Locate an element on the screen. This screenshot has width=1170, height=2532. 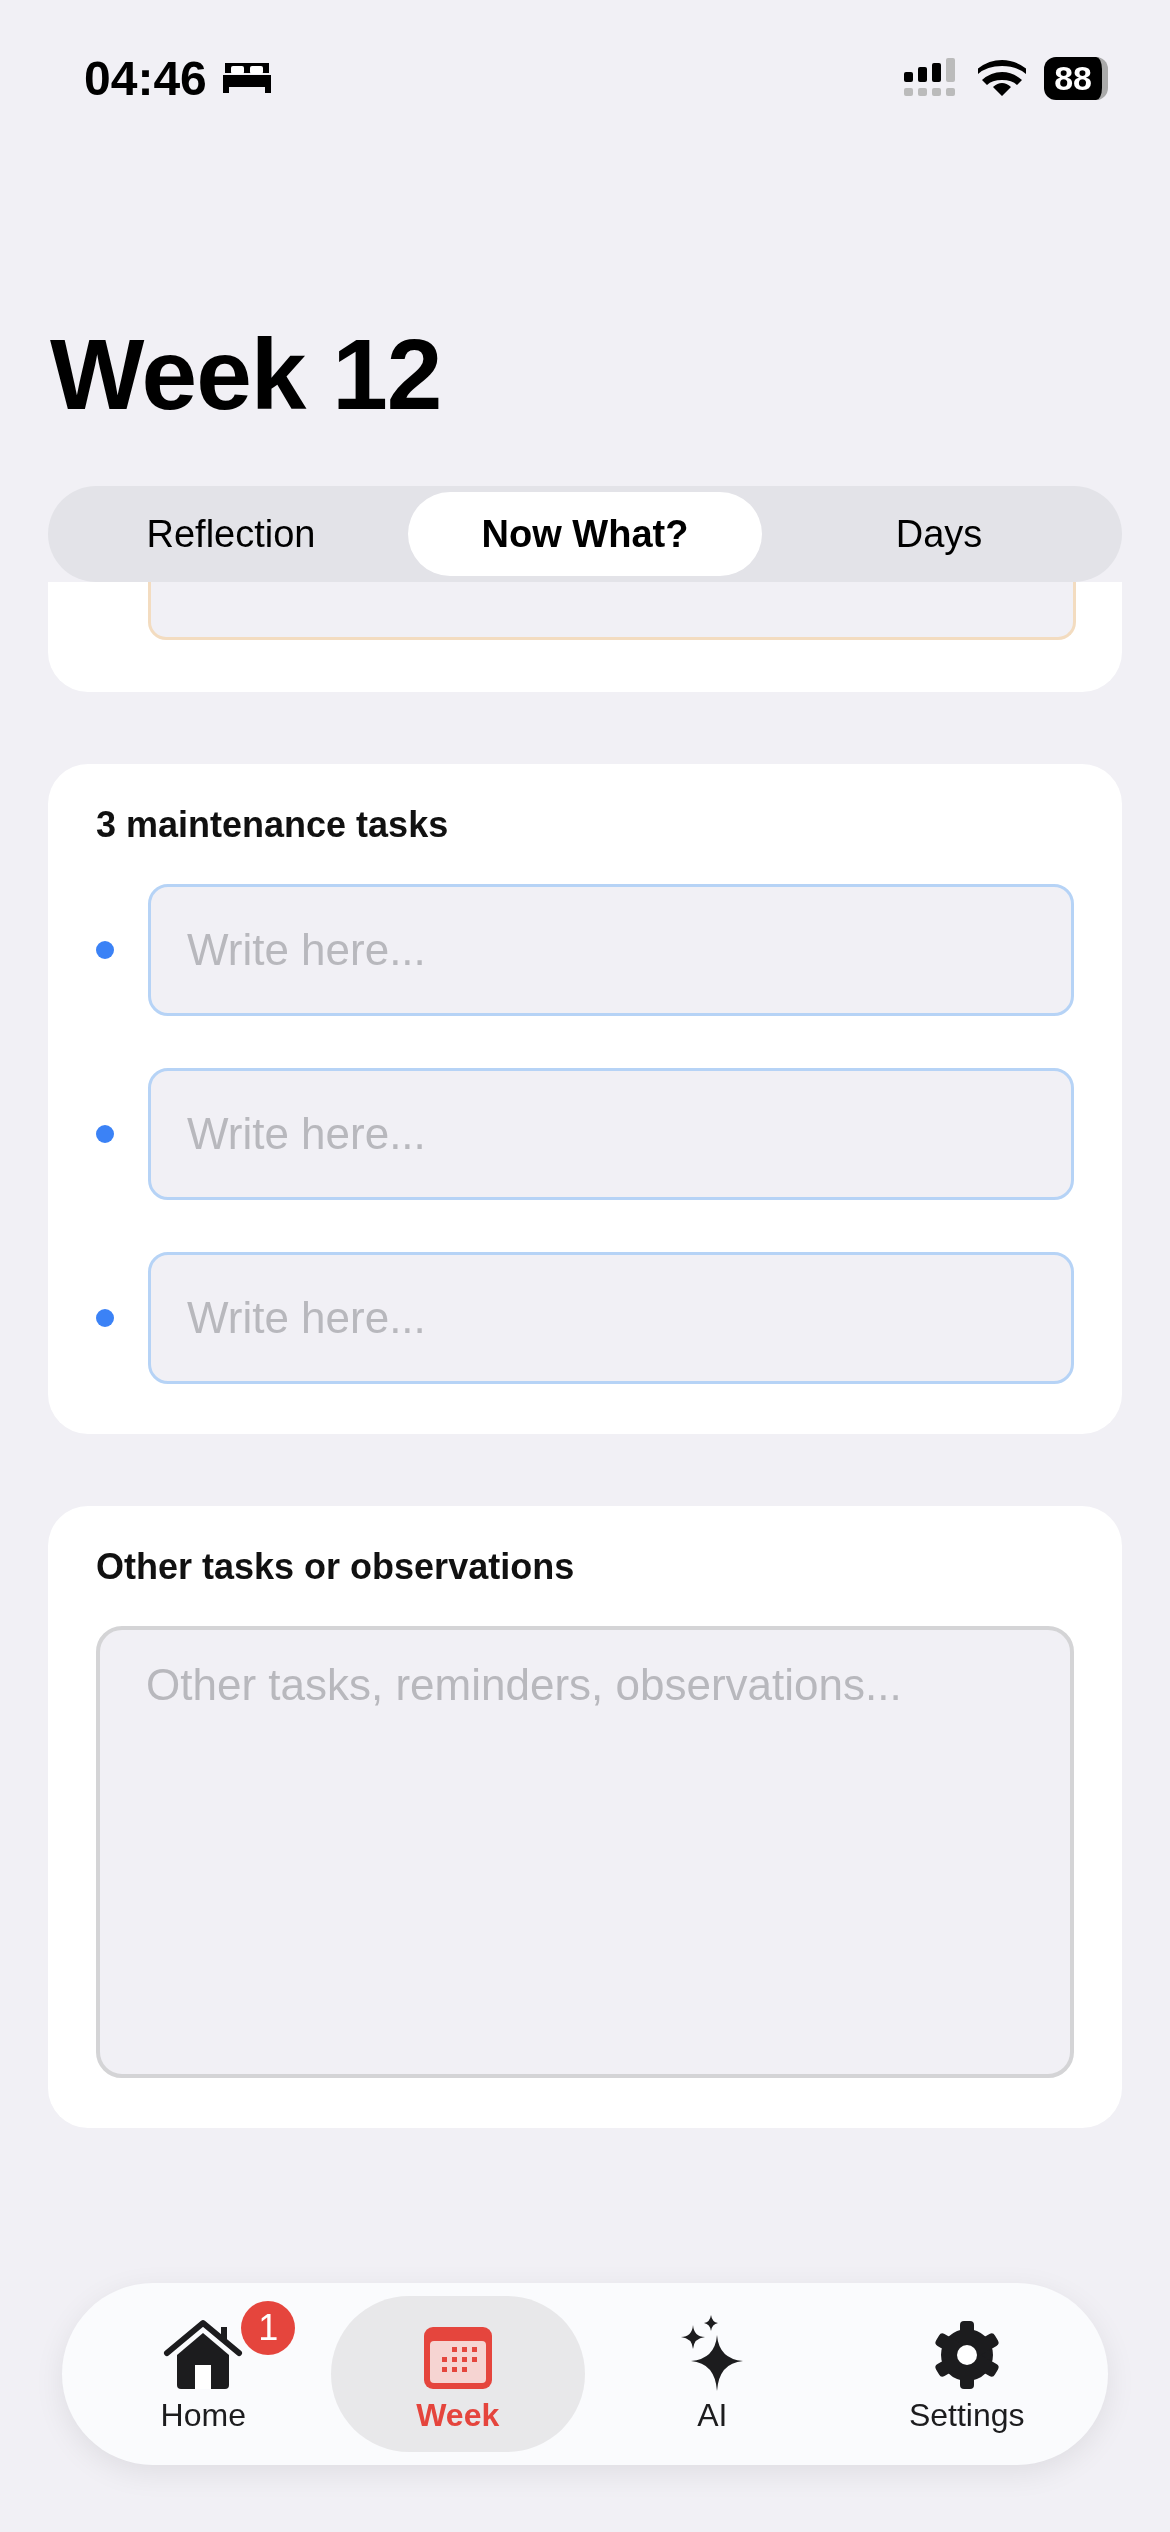
page-title: Week 12 is located at coordinates (246, 374).